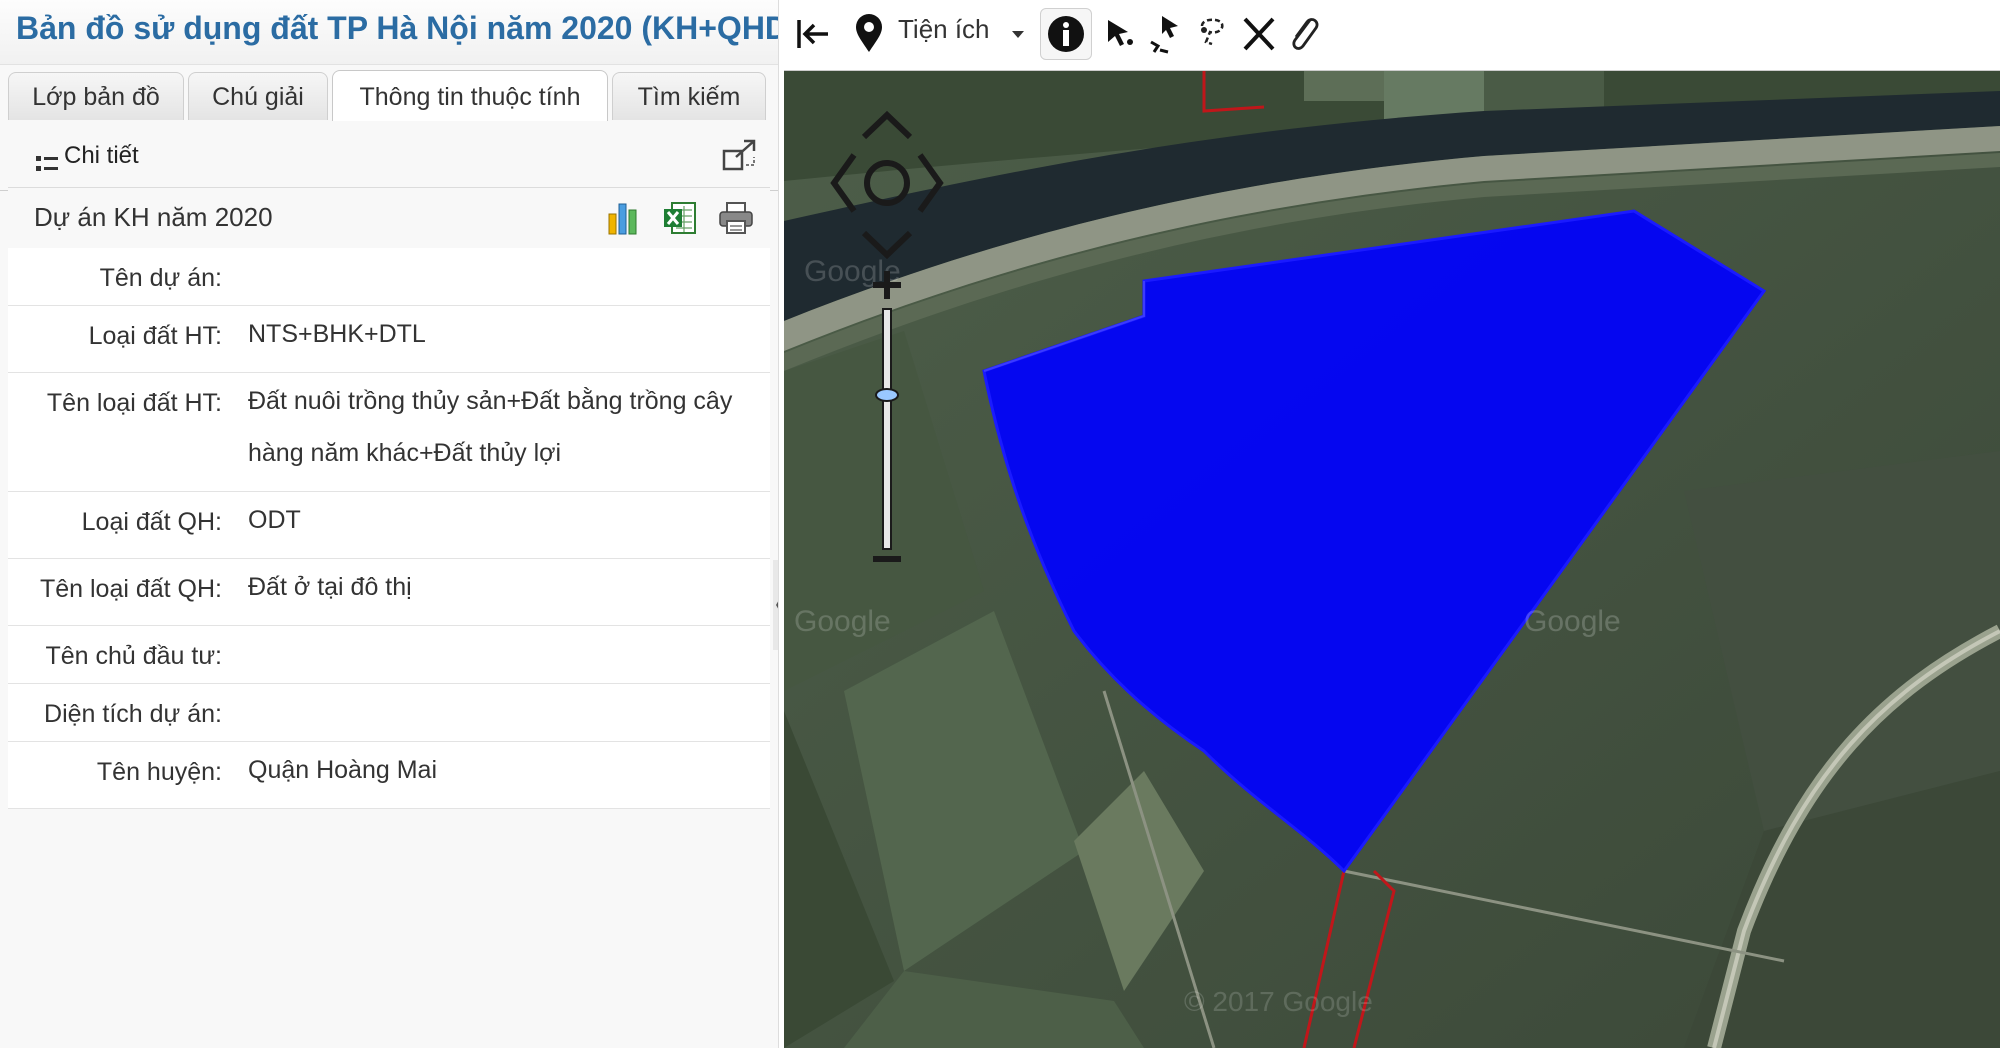 The height and width of the screenshot is (1048, 2000). I want to click on pan-center-icon, so click(887, 183).